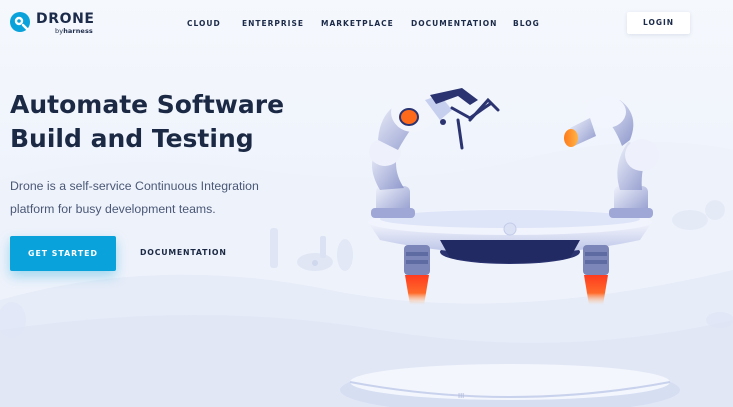 Image resolution: width=733 pixels, height=407 pixels. I want to click on documentation-link: DOCUMENTATION, so click(183, 252).